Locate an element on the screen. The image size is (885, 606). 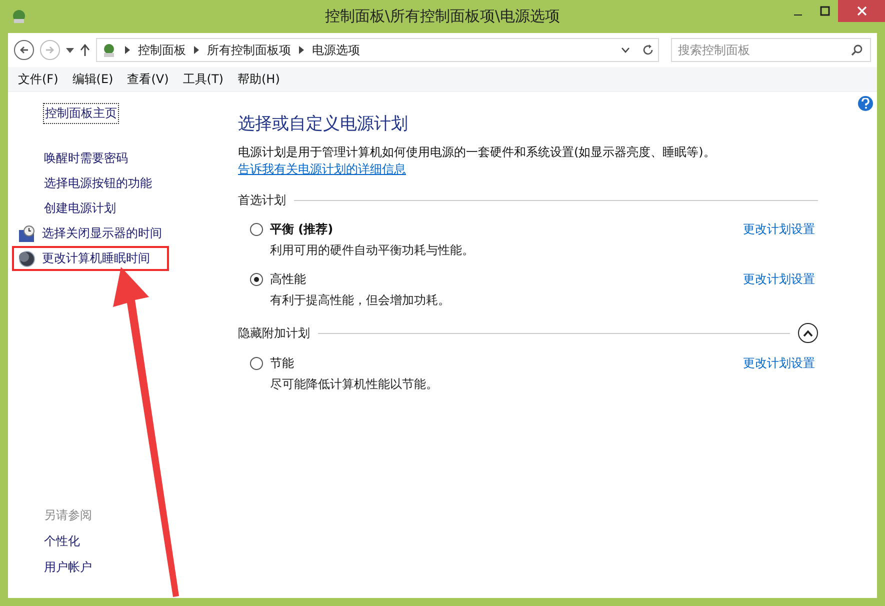
search-field: 搜索控制面板 is located at coordinates (771, 50).